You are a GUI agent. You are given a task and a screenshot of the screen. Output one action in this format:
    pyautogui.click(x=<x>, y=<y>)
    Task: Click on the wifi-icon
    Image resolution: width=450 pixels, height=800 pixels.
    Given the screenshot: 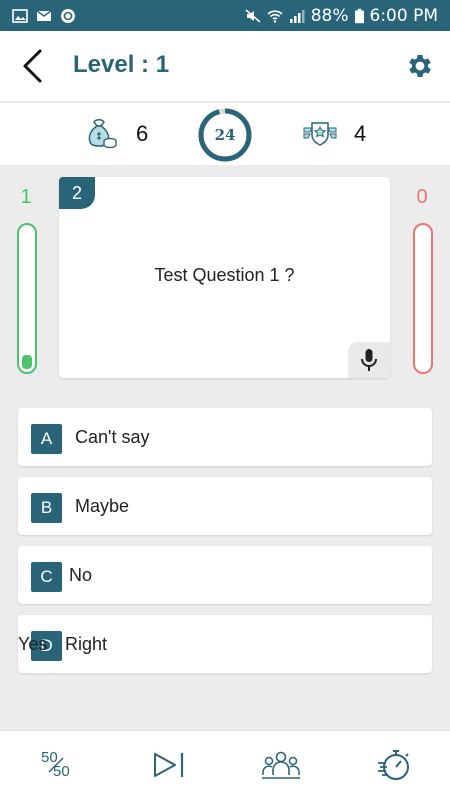 What is the action you would take?
    pyautogui.click(x=275, y=16)
    